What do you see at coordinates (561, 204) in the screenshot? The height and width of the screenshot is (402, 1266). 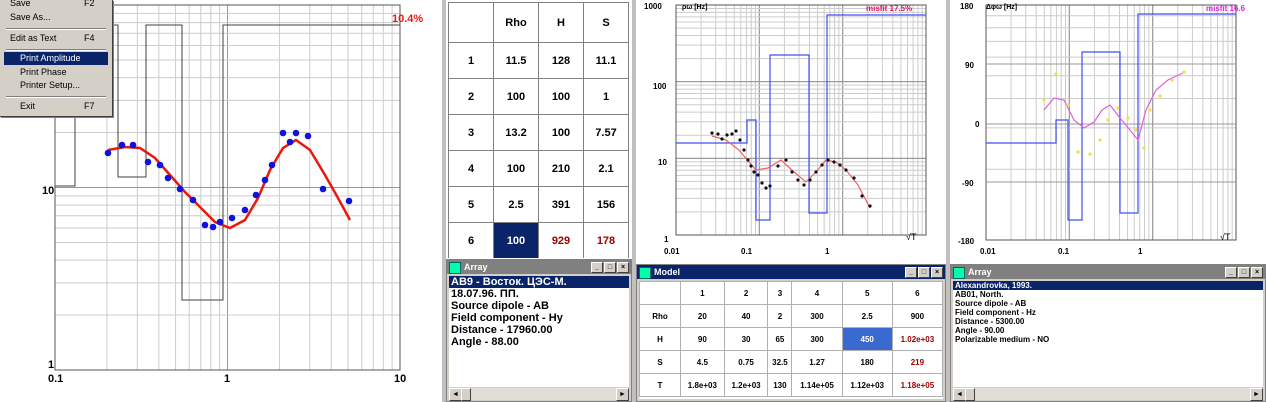 I see `table-cell: 391` at bounding box center [561, 204].